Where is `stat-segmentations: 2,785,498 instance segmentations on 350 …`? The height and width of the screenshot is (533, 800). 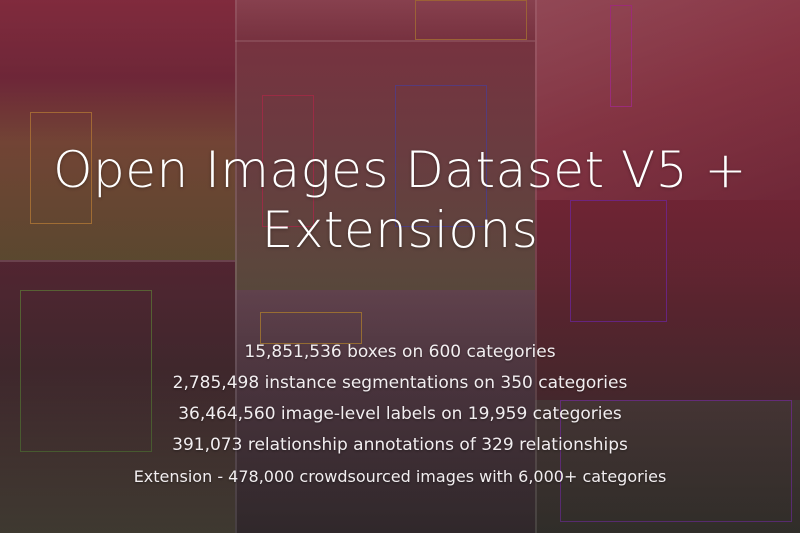
stat-segmentations: 2,785,498 instance segmentations on 350 … is located at coordinates (400, 383).